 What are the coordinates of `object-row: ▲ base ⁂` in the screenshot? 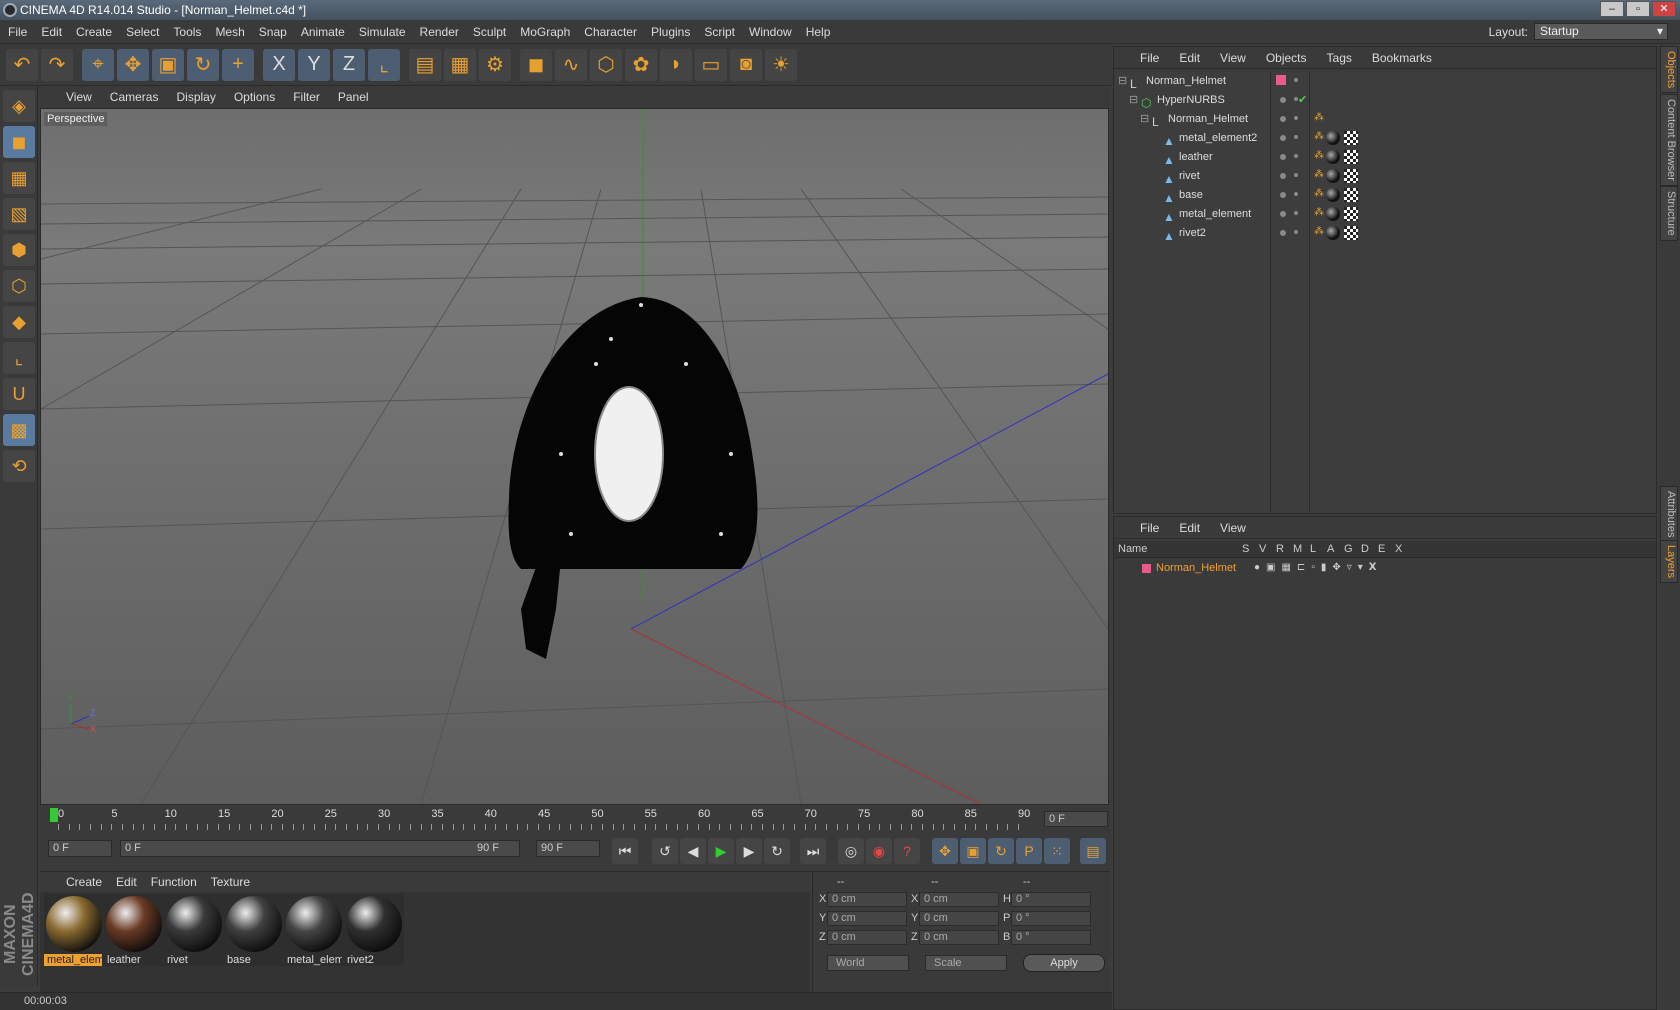 It's located at (1385, 195).